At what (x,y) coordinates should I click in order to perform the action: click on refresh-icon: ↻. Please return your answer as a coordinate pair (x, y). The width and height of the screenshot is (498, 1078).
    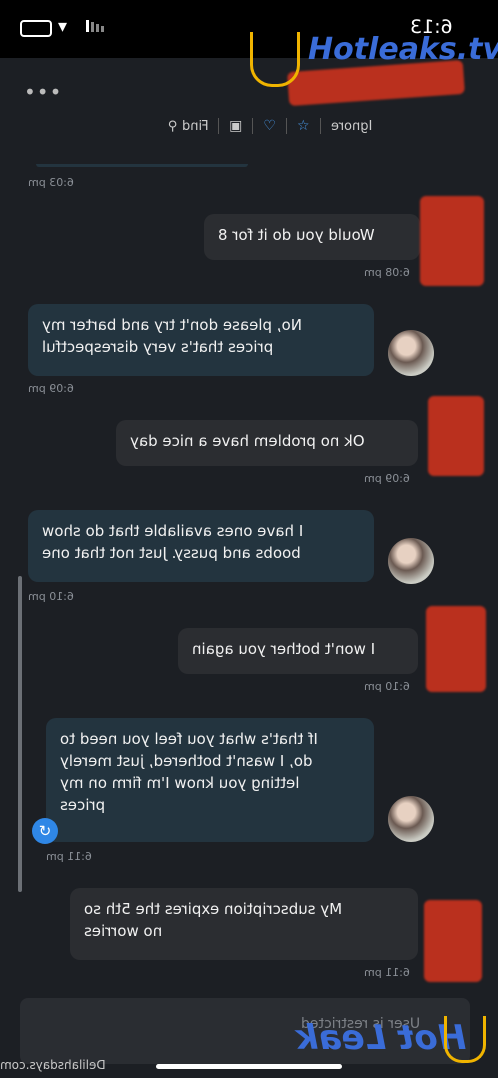
    Looking at the image, I should click on (45, 831).